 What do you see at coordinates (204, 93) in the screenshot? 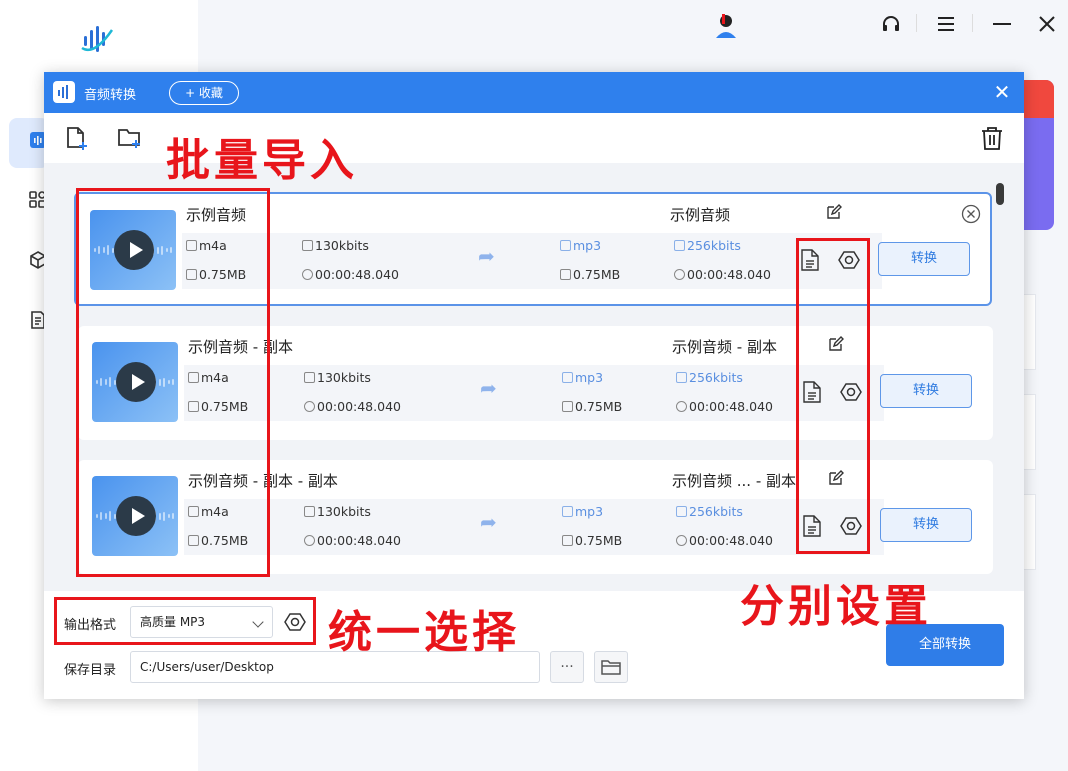
I see `favorite-button: + 收藏` at bounding box center [204, 93].